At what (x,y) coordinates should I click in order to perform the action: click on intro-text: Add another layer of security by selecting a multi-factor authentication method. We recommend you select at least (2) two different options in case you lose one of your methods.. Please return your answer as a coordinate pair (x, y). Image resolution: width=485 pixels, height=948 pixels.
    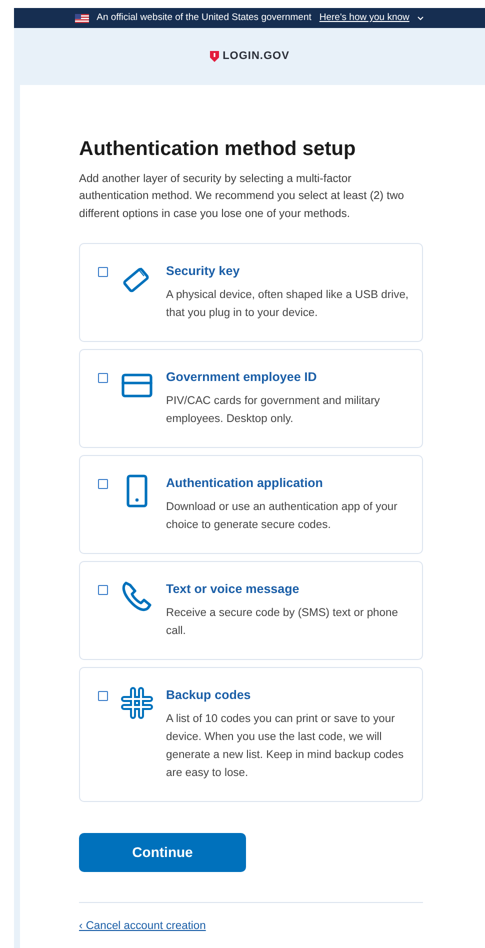
    Looking at the image, I should click on (242, 197).